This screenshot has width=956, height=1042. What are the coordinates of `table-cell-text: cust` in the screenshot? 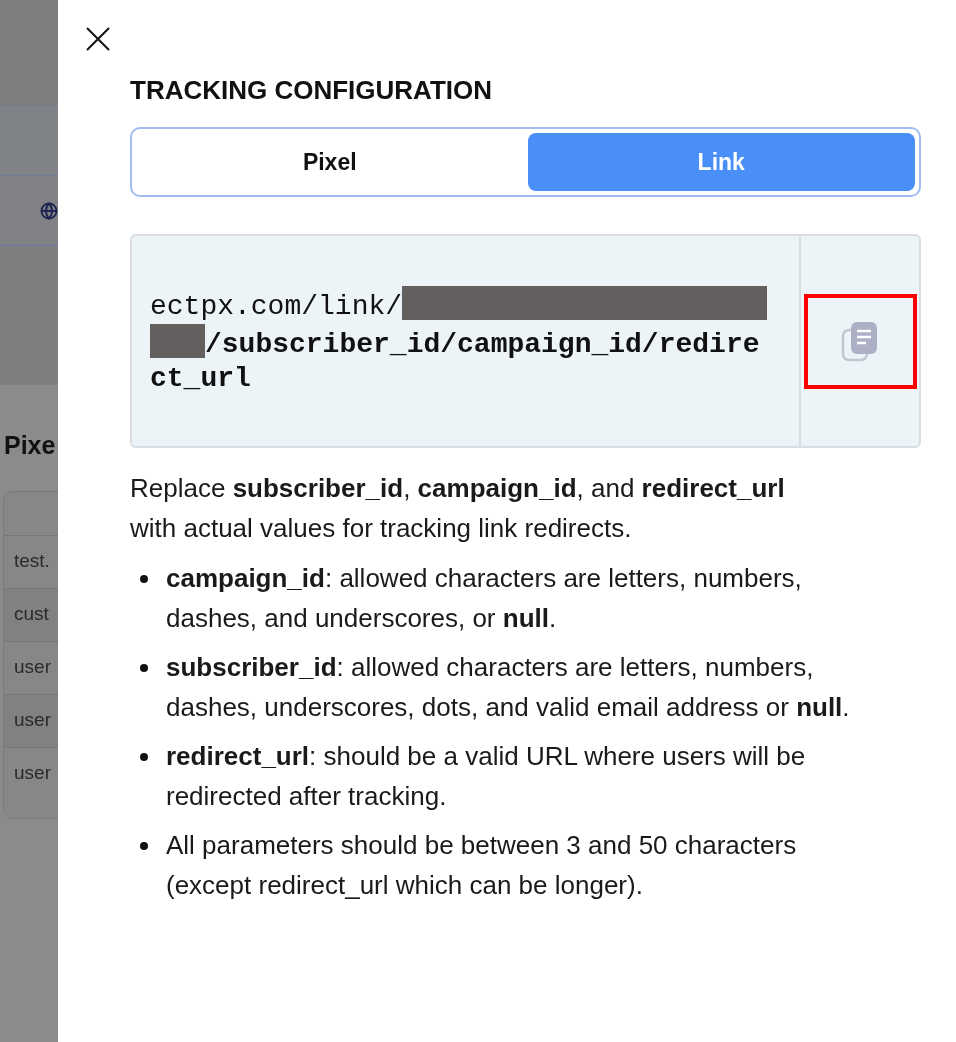 It's located at (31, 614).